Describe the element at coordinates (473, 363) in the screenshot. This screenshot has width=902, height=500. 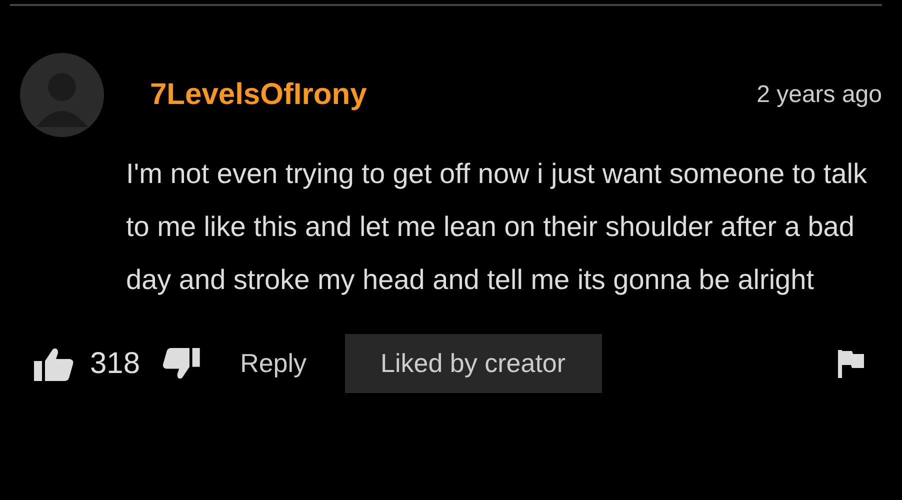
I see `liked-by-creator-badge: Liked by creator` at that location.